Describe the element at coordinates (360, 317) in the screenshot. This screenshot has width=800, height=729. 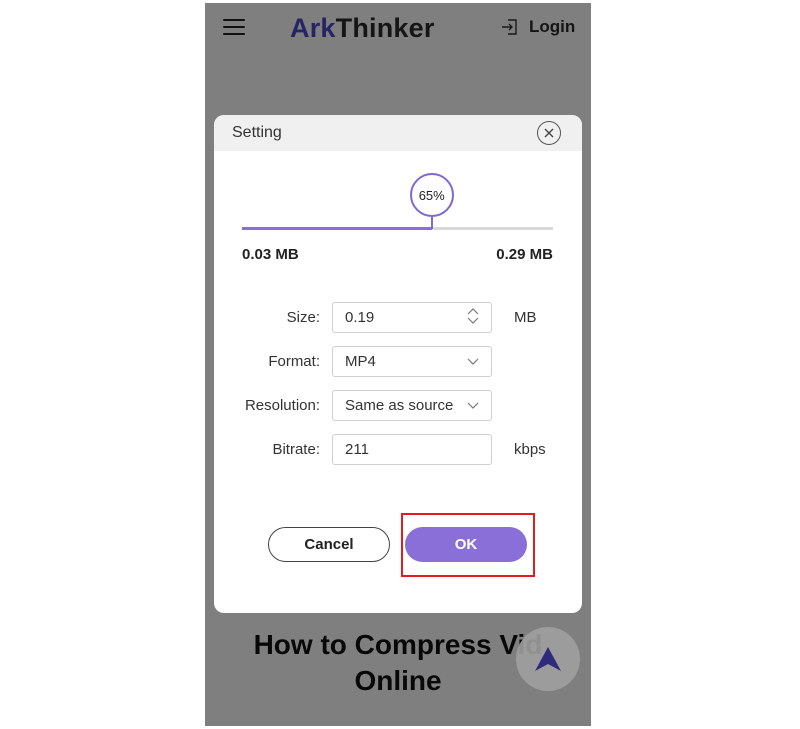
I see `size-value: 0.19` at that location.